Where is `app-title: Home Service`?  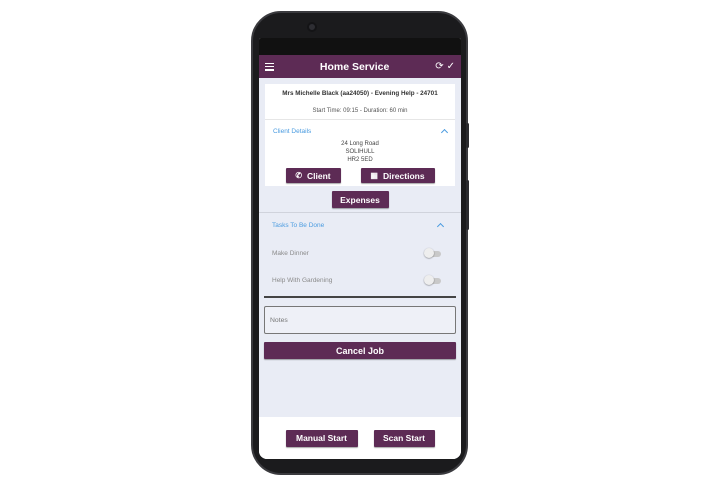 app-title: Home Service is located at coordinates (354, 66).